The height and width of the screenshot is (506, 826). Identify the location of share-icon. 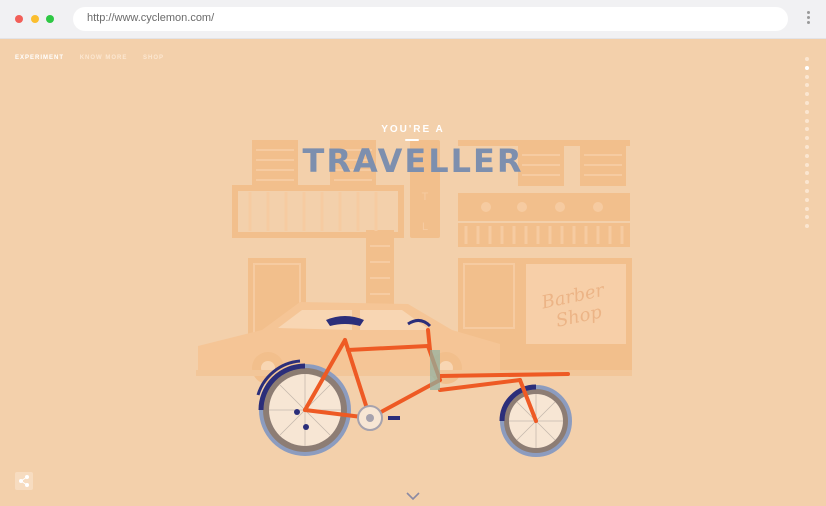
(24, 481).